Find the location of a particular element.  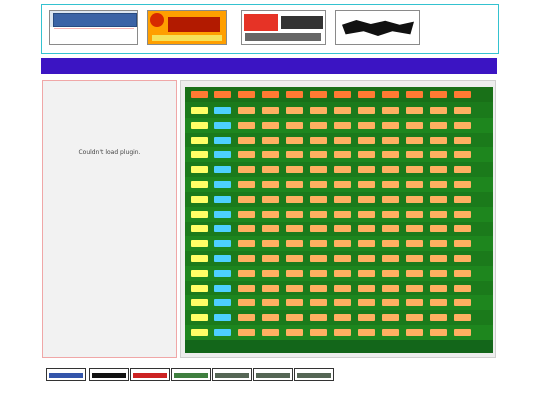

friend-link-6-graphic is located at coordinates (273, 375).